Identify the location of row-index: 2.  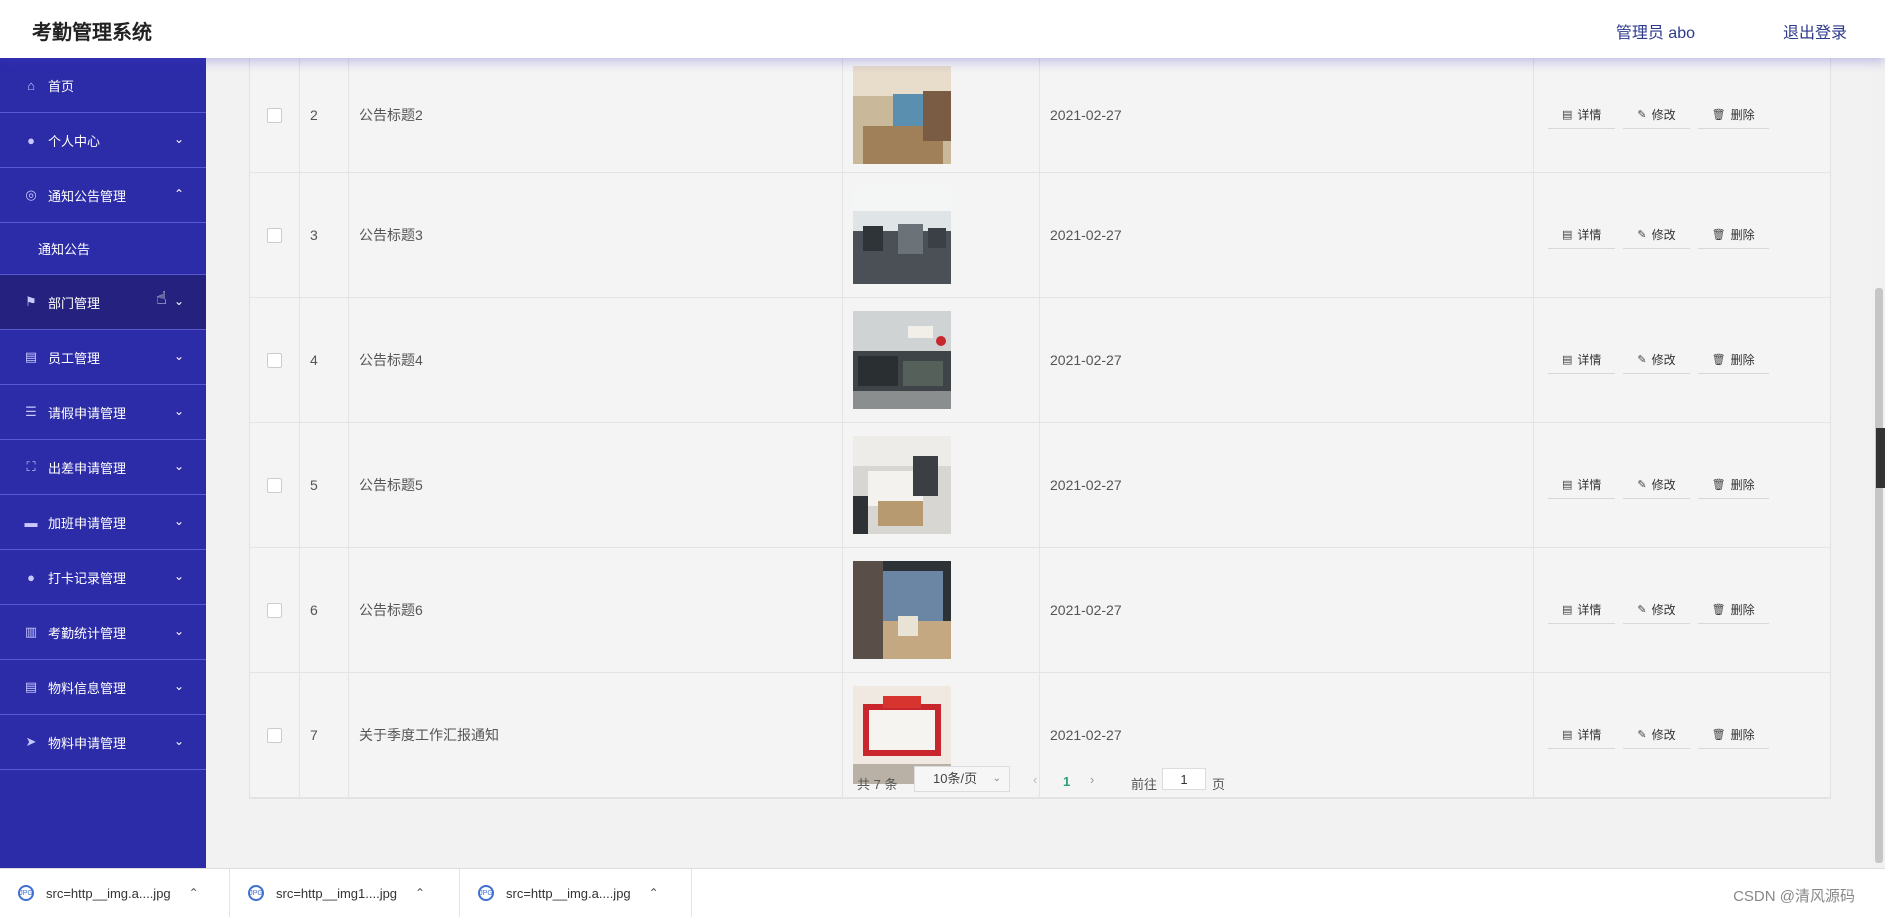
(324, 115).